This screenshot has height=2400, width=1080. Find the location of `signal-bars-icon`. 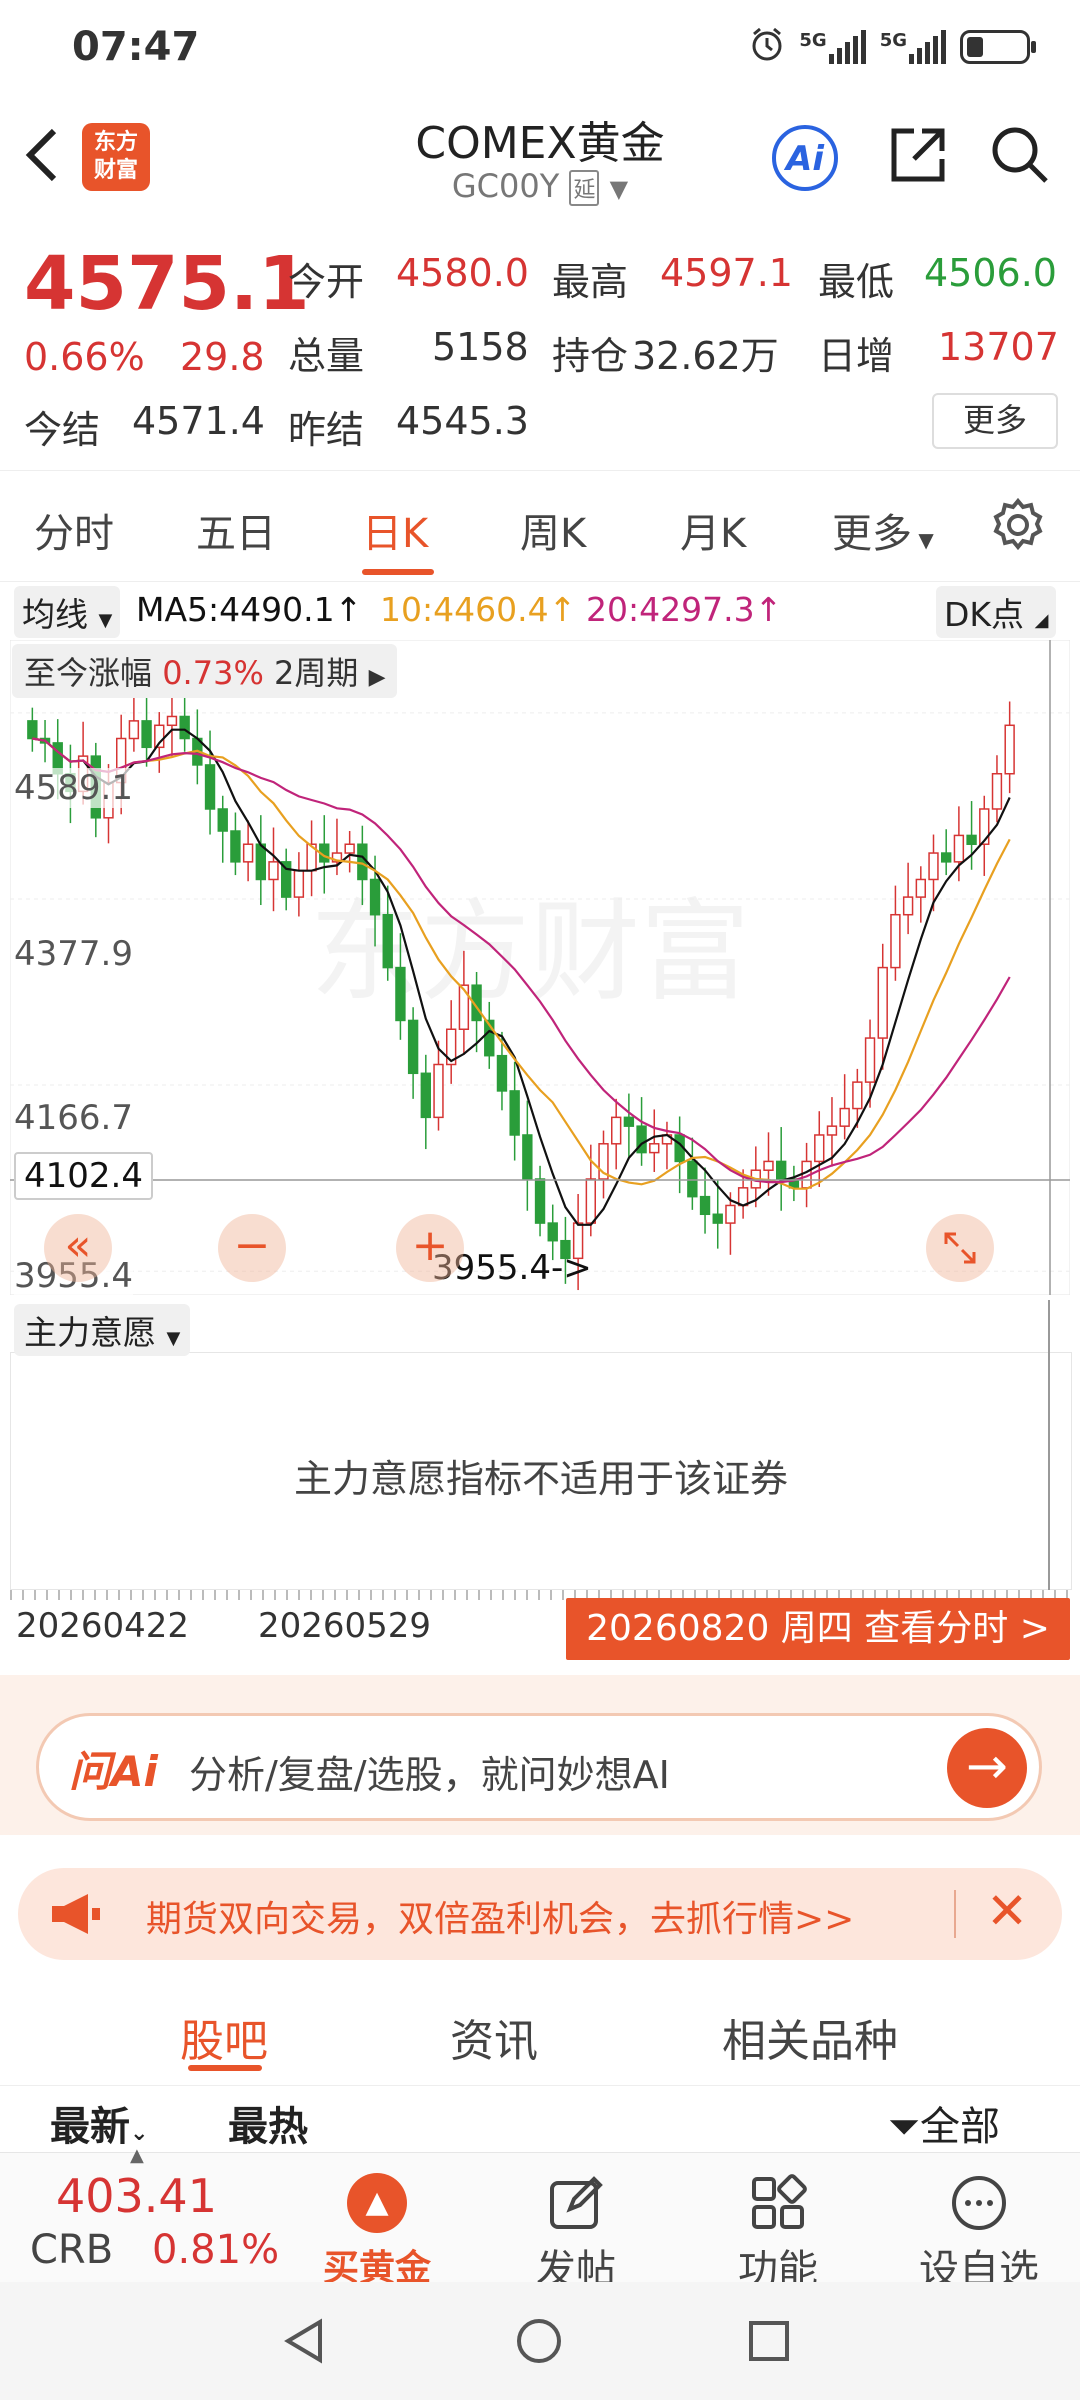

signal-bars-icon is located at coordinates (847, 47).